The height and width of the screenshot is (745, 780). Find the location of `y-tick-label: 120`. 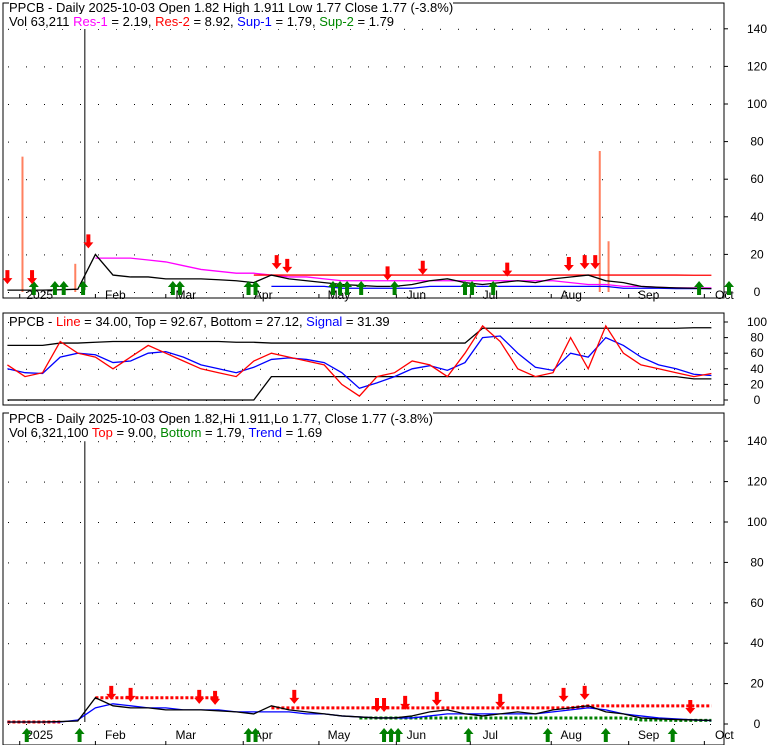

y-tick-label: 120 is located at coordinates (757, 66).